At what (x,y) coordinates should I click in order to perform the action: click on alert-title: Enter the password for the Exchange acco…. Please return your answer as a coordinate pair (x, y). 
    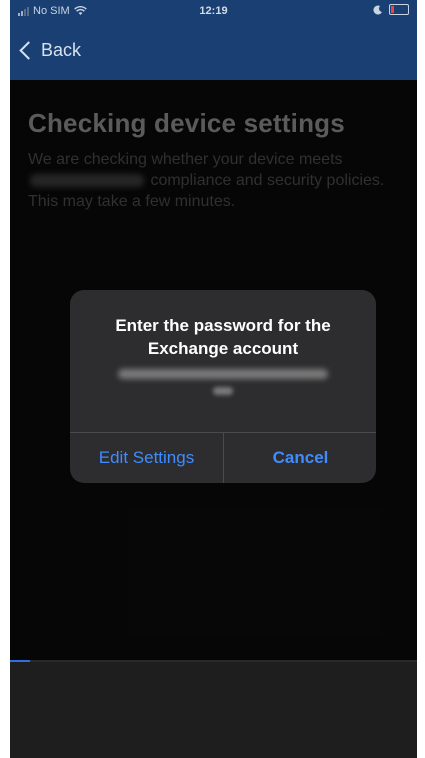
    Looking at the image, I should click on (223, 337).